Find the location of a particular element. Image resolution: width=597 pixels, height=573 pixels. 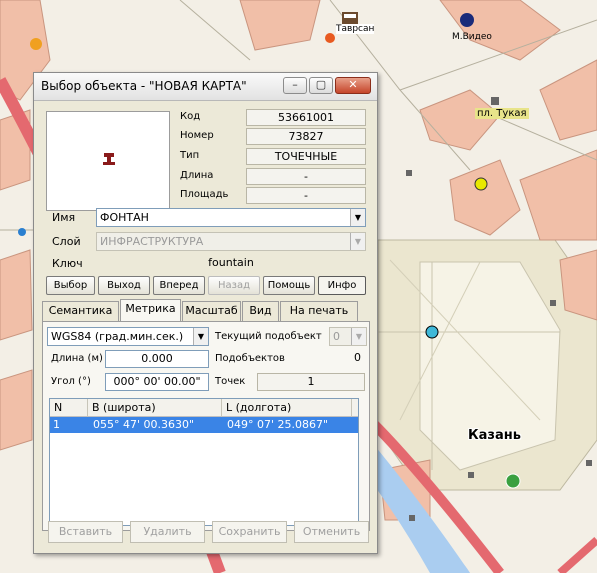

tab-semantika: Семантика is located at coordinates (80, 311).